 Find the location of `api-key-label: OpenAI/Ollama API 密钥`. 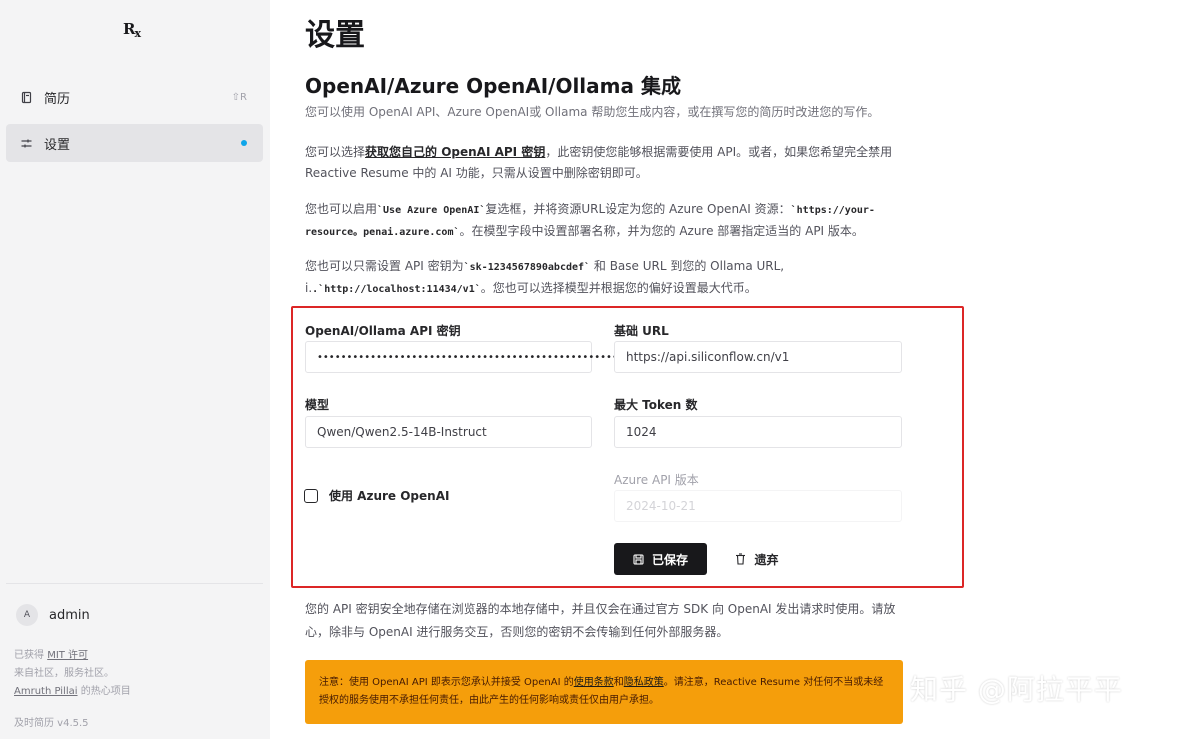

api-key-label: OpenAI/Ollama API 密钥 is located at coordinates (383, 331).